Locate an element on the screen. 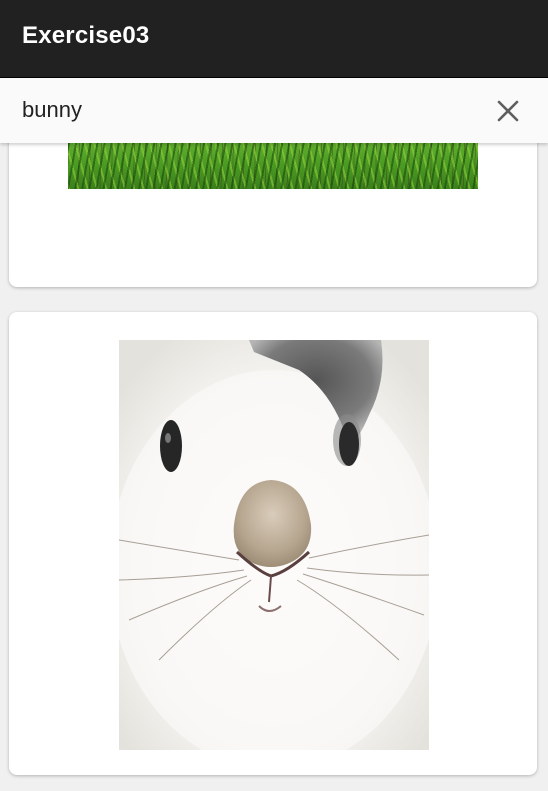  app-bar: Exercise03 is located at coordinates (274, 39).